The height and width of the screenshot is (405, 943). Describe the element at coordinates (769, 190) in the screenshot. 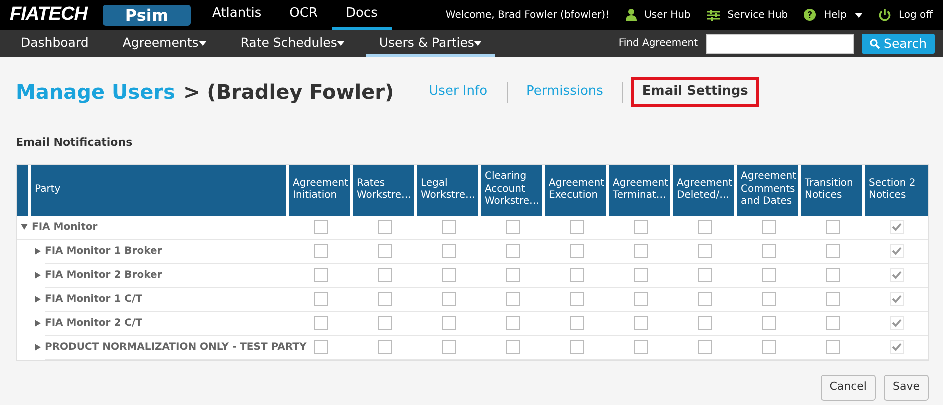

I see `column-header: Agreement Comments and Dates` at that location.